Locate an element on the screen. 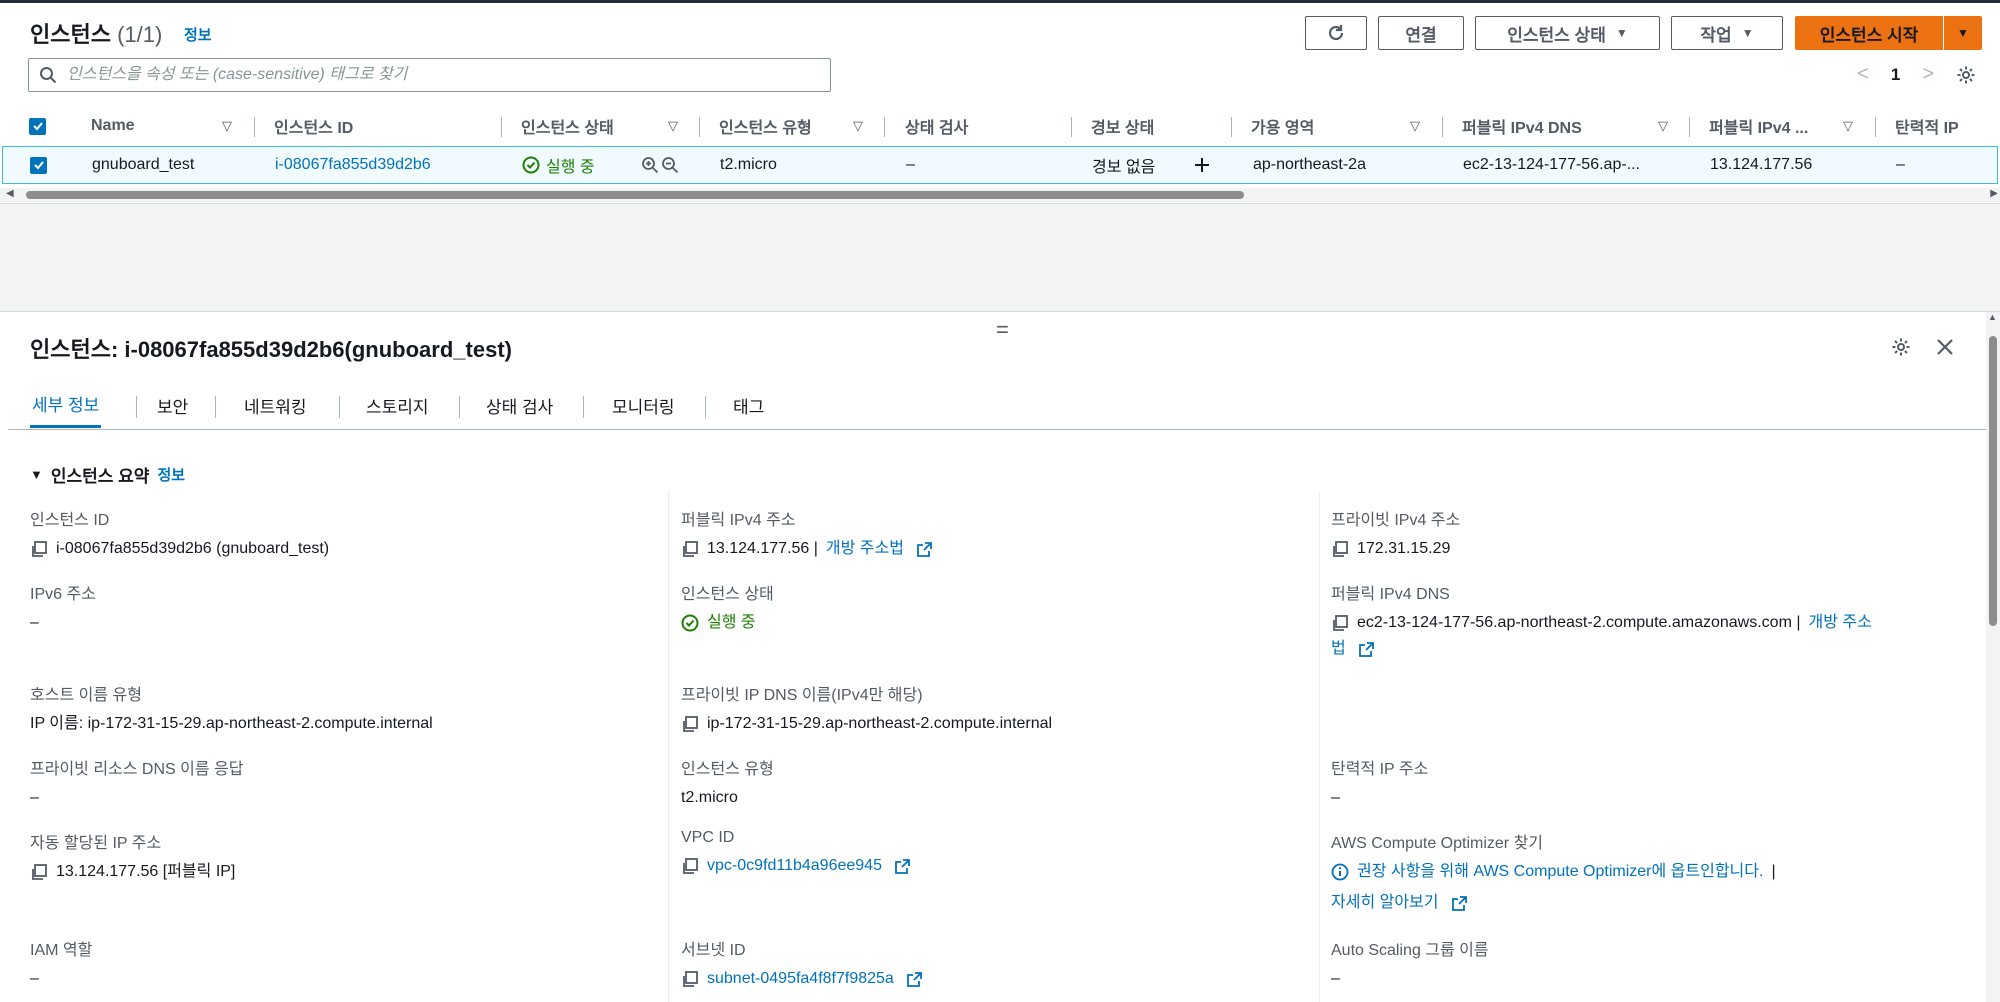 Image resolution: width=2000 pixels, height=1002 pixels. close-button is located at coordinates (1945, 347).